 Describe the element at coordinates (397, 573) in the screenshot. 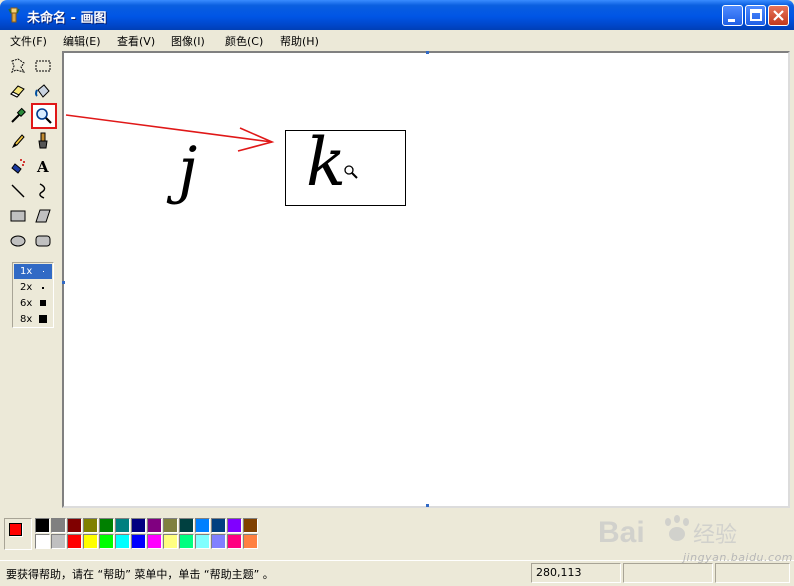

I see `status-bar: 要获得帮助，请在 “帮助” 菜单中，单击 “帮助主题” 。 280,113` at that location.